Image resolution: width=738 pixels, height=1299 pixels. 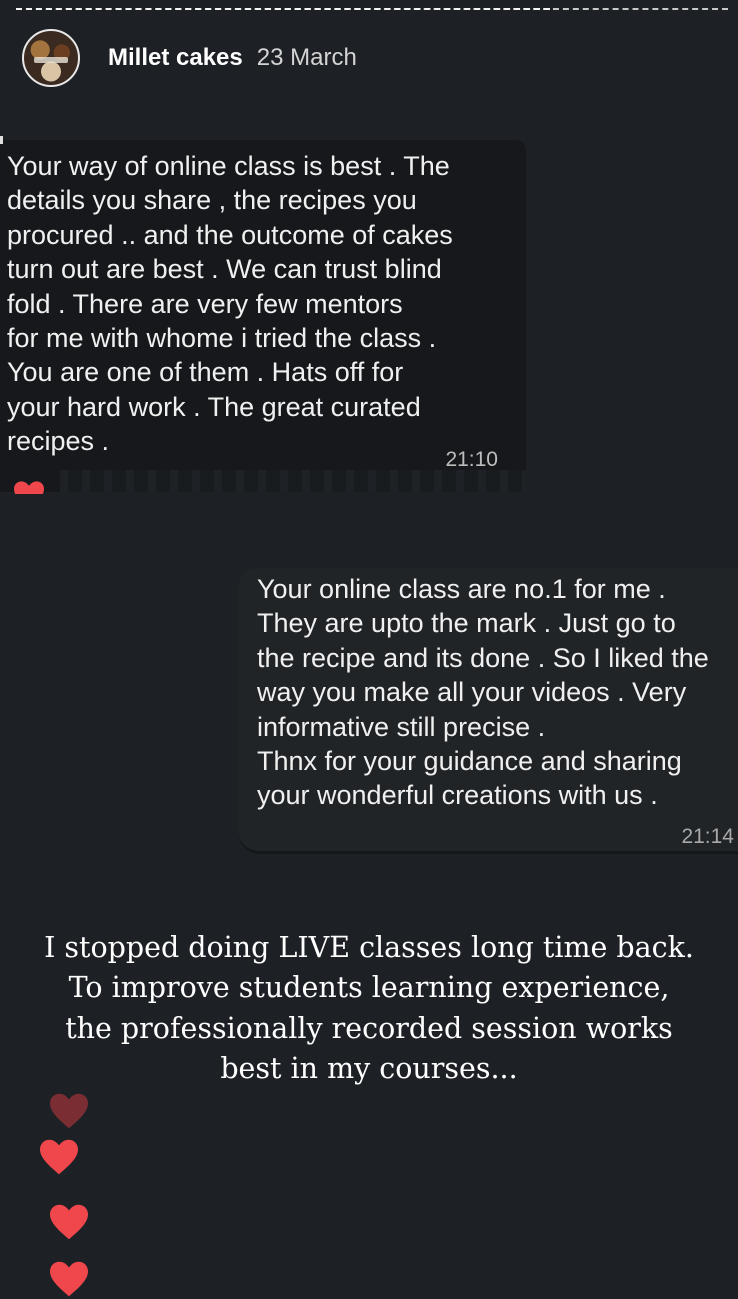 I want to click on chat-wallpaper-pattern, so click(x=293, y=481).